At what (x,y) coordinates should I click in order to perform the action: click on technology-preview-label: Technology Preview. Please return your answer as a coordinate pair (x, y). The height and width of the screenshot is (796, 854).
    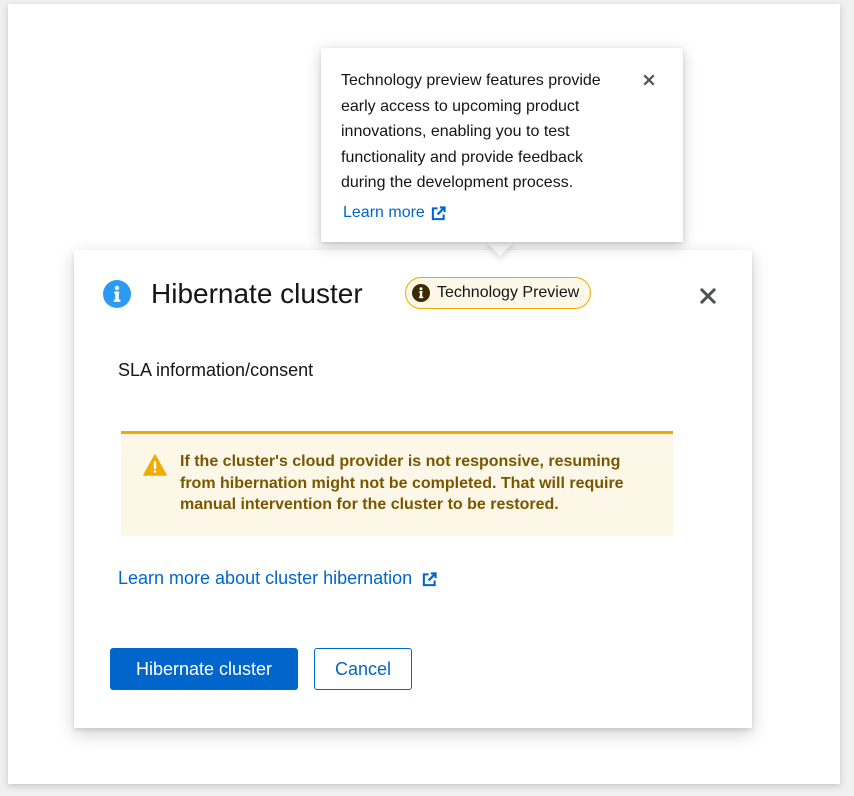
    Looking at the image, I should click on (508, 292).